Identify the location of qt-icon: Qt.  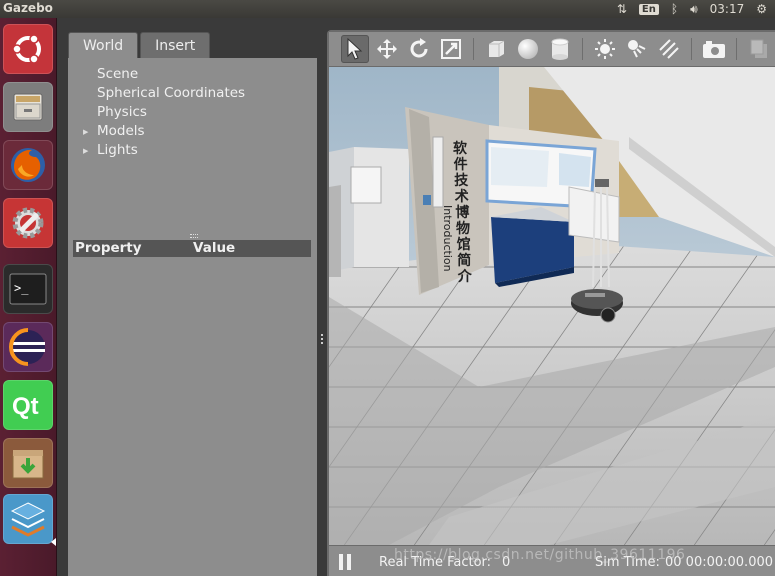
(28, 405).